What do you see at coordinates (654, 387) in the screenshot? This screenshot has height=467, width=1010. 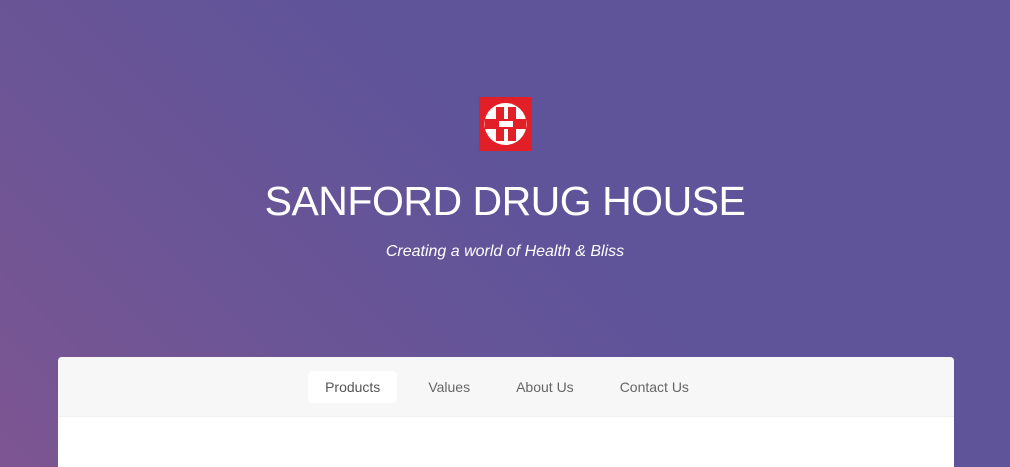 I see `nav-item-contact-us: Contact Us` at bounding box center [654, 387].